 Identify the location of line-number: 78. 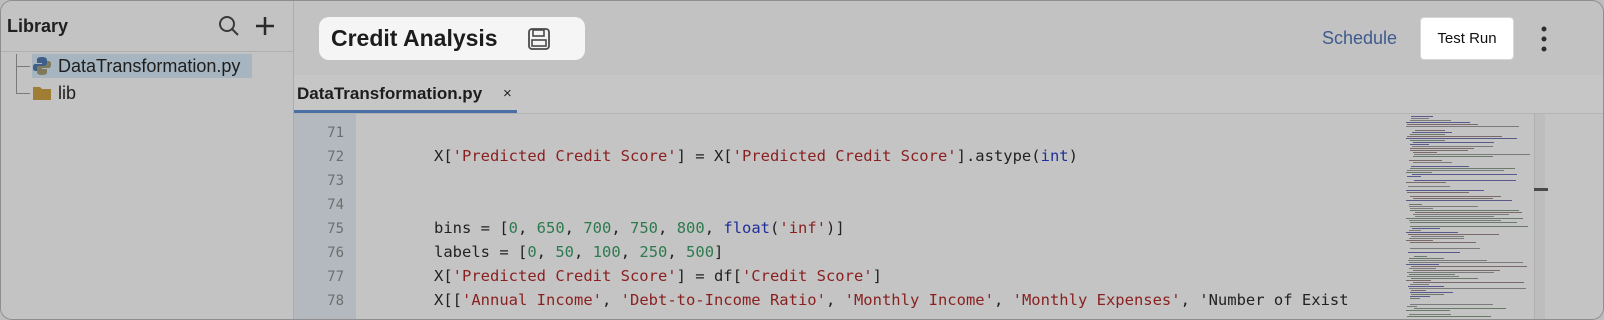
(335, 301).